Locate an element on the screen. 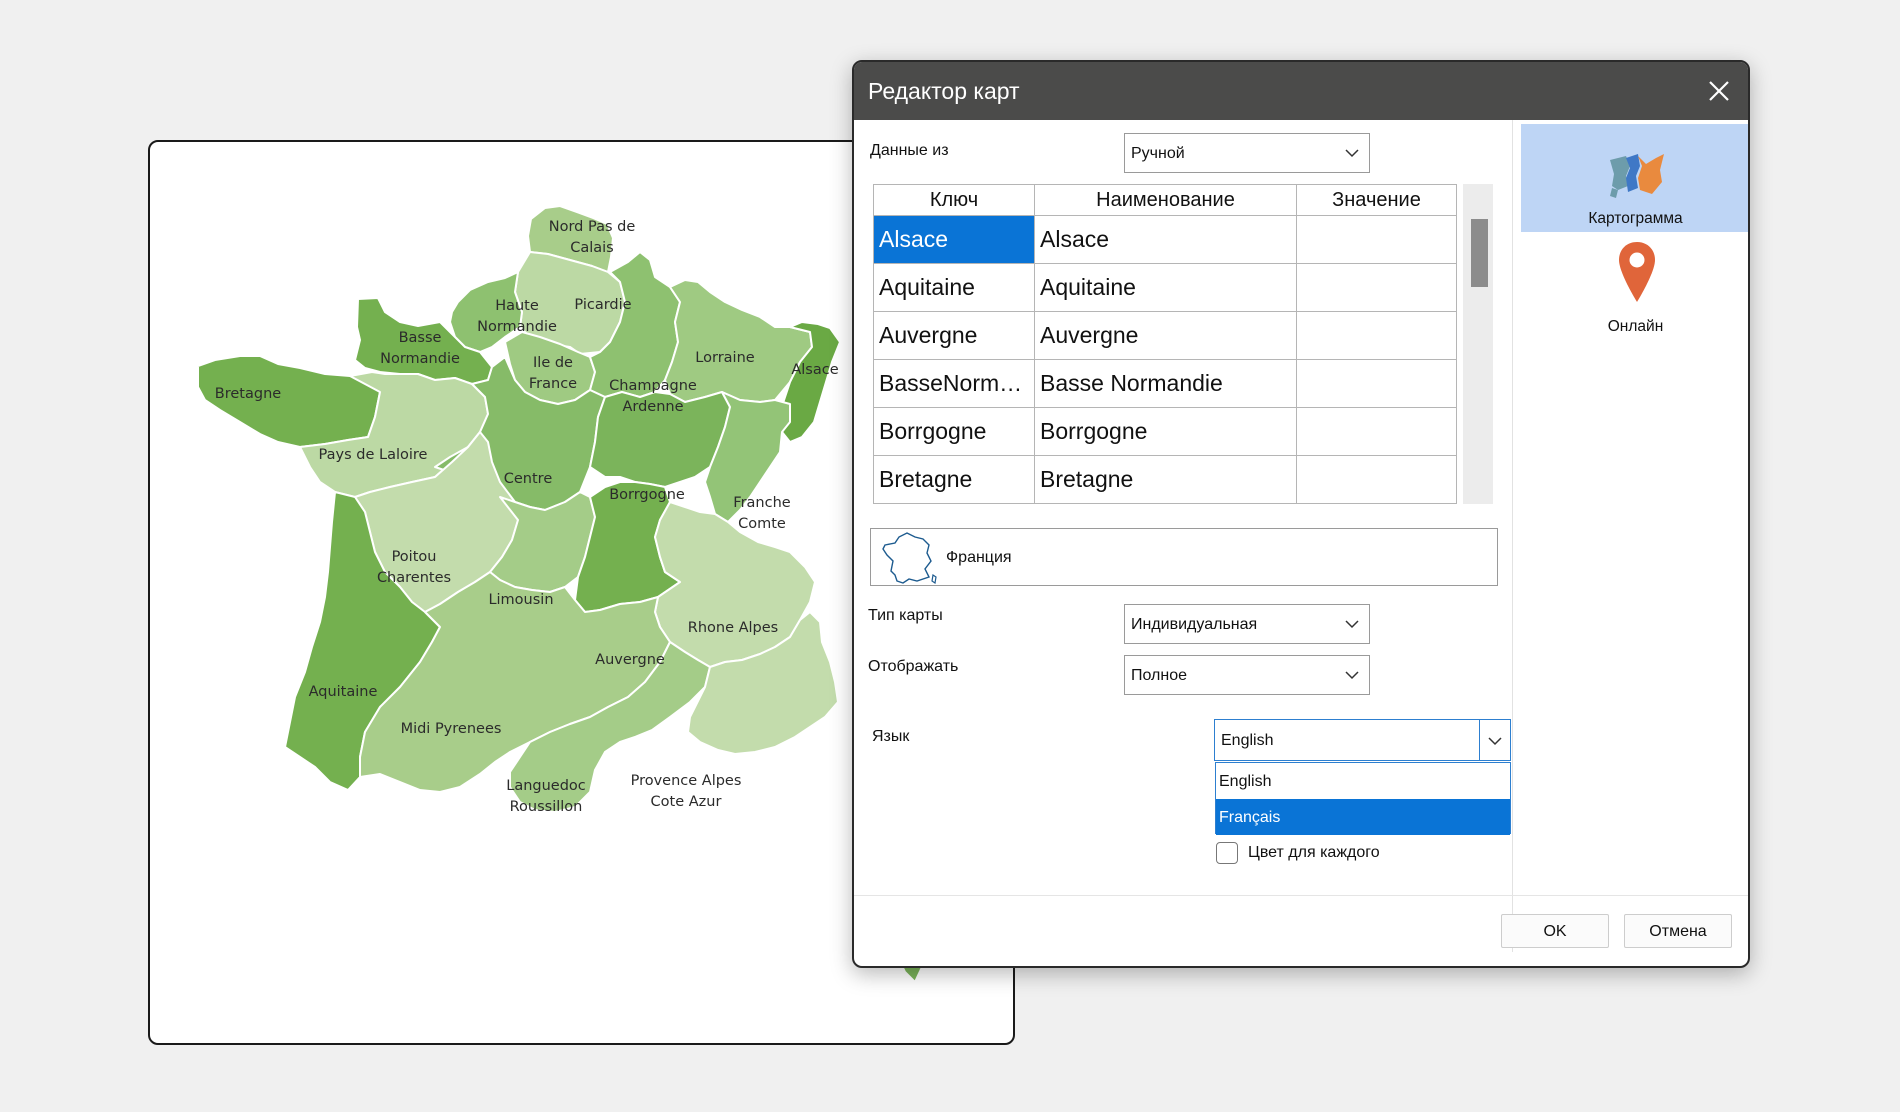 The width and height of the screenshot is (1900, 1112). region-label-line: Charentes is located at coordinates (414, 578).